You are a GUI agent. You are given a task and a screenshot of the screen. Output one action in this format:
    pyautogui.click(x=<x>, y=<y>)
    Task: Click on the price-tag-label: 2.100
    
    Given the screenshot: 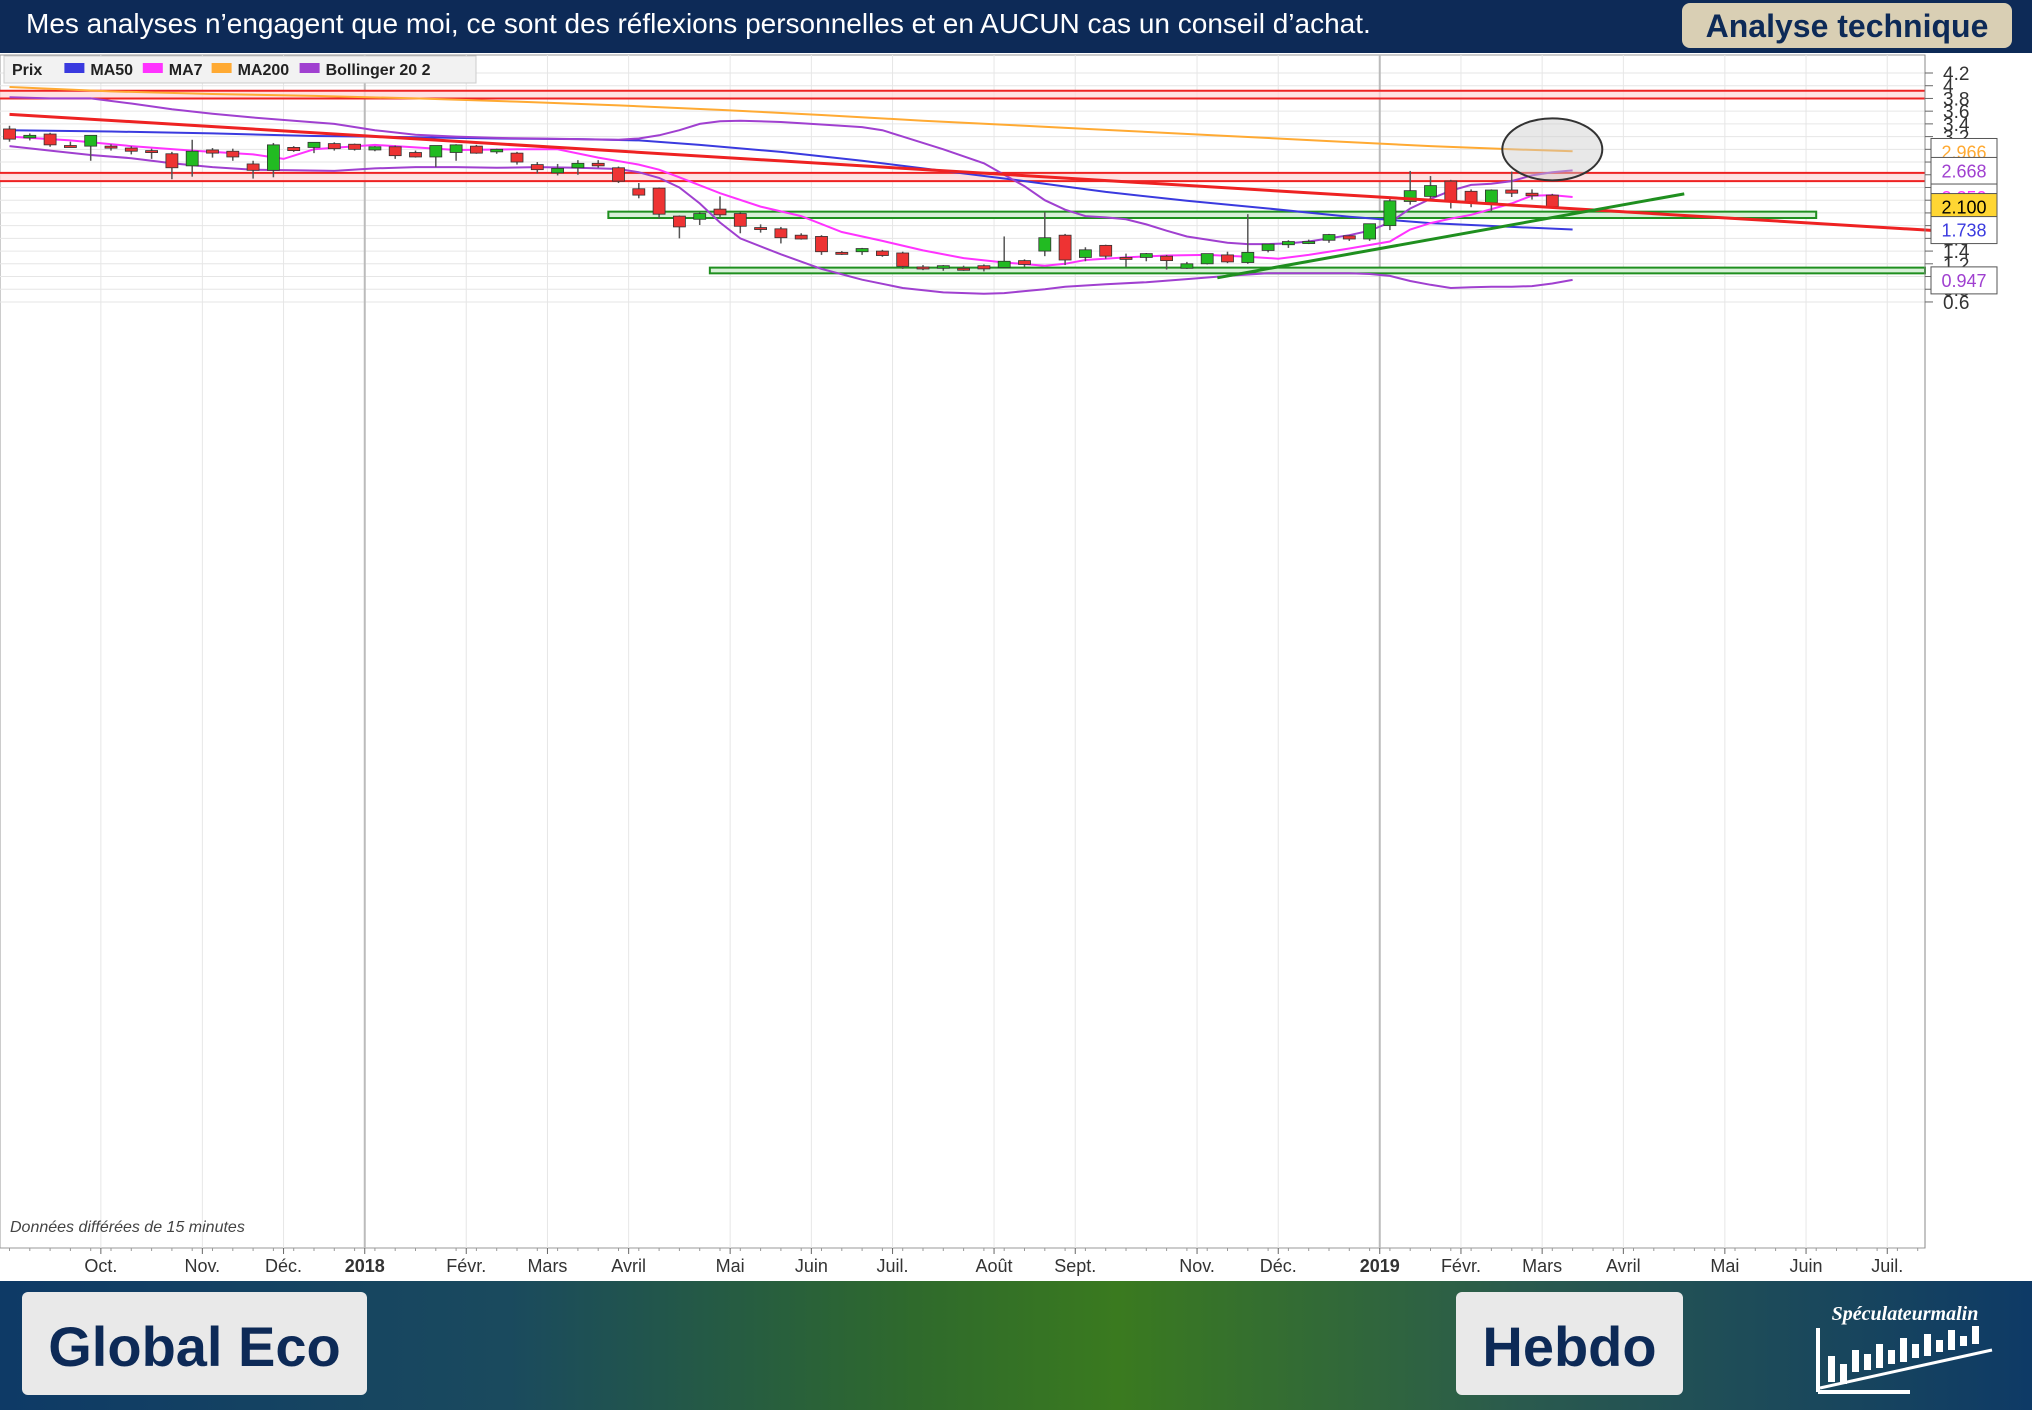 What is the action you would take?
    pyautogui.click(x=1963, y=208)
    